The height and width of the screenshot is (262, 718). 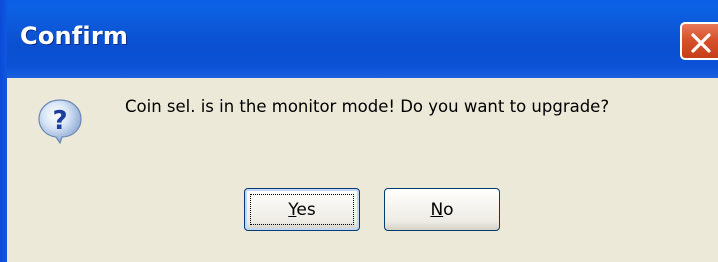 I want to click on window-frame-left, so click(x=3, y=131).